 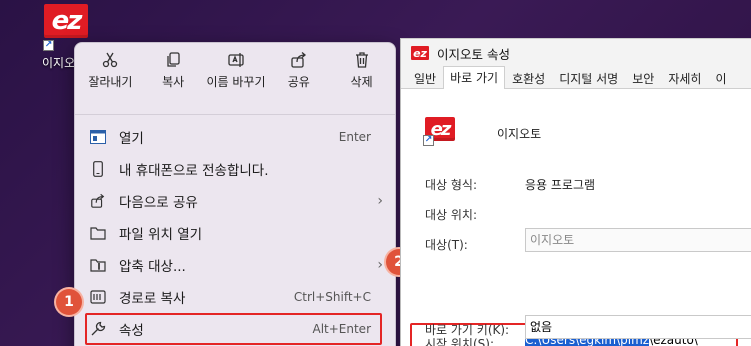 I want to click on tab-security: 보안, so click(x=643, y=78).